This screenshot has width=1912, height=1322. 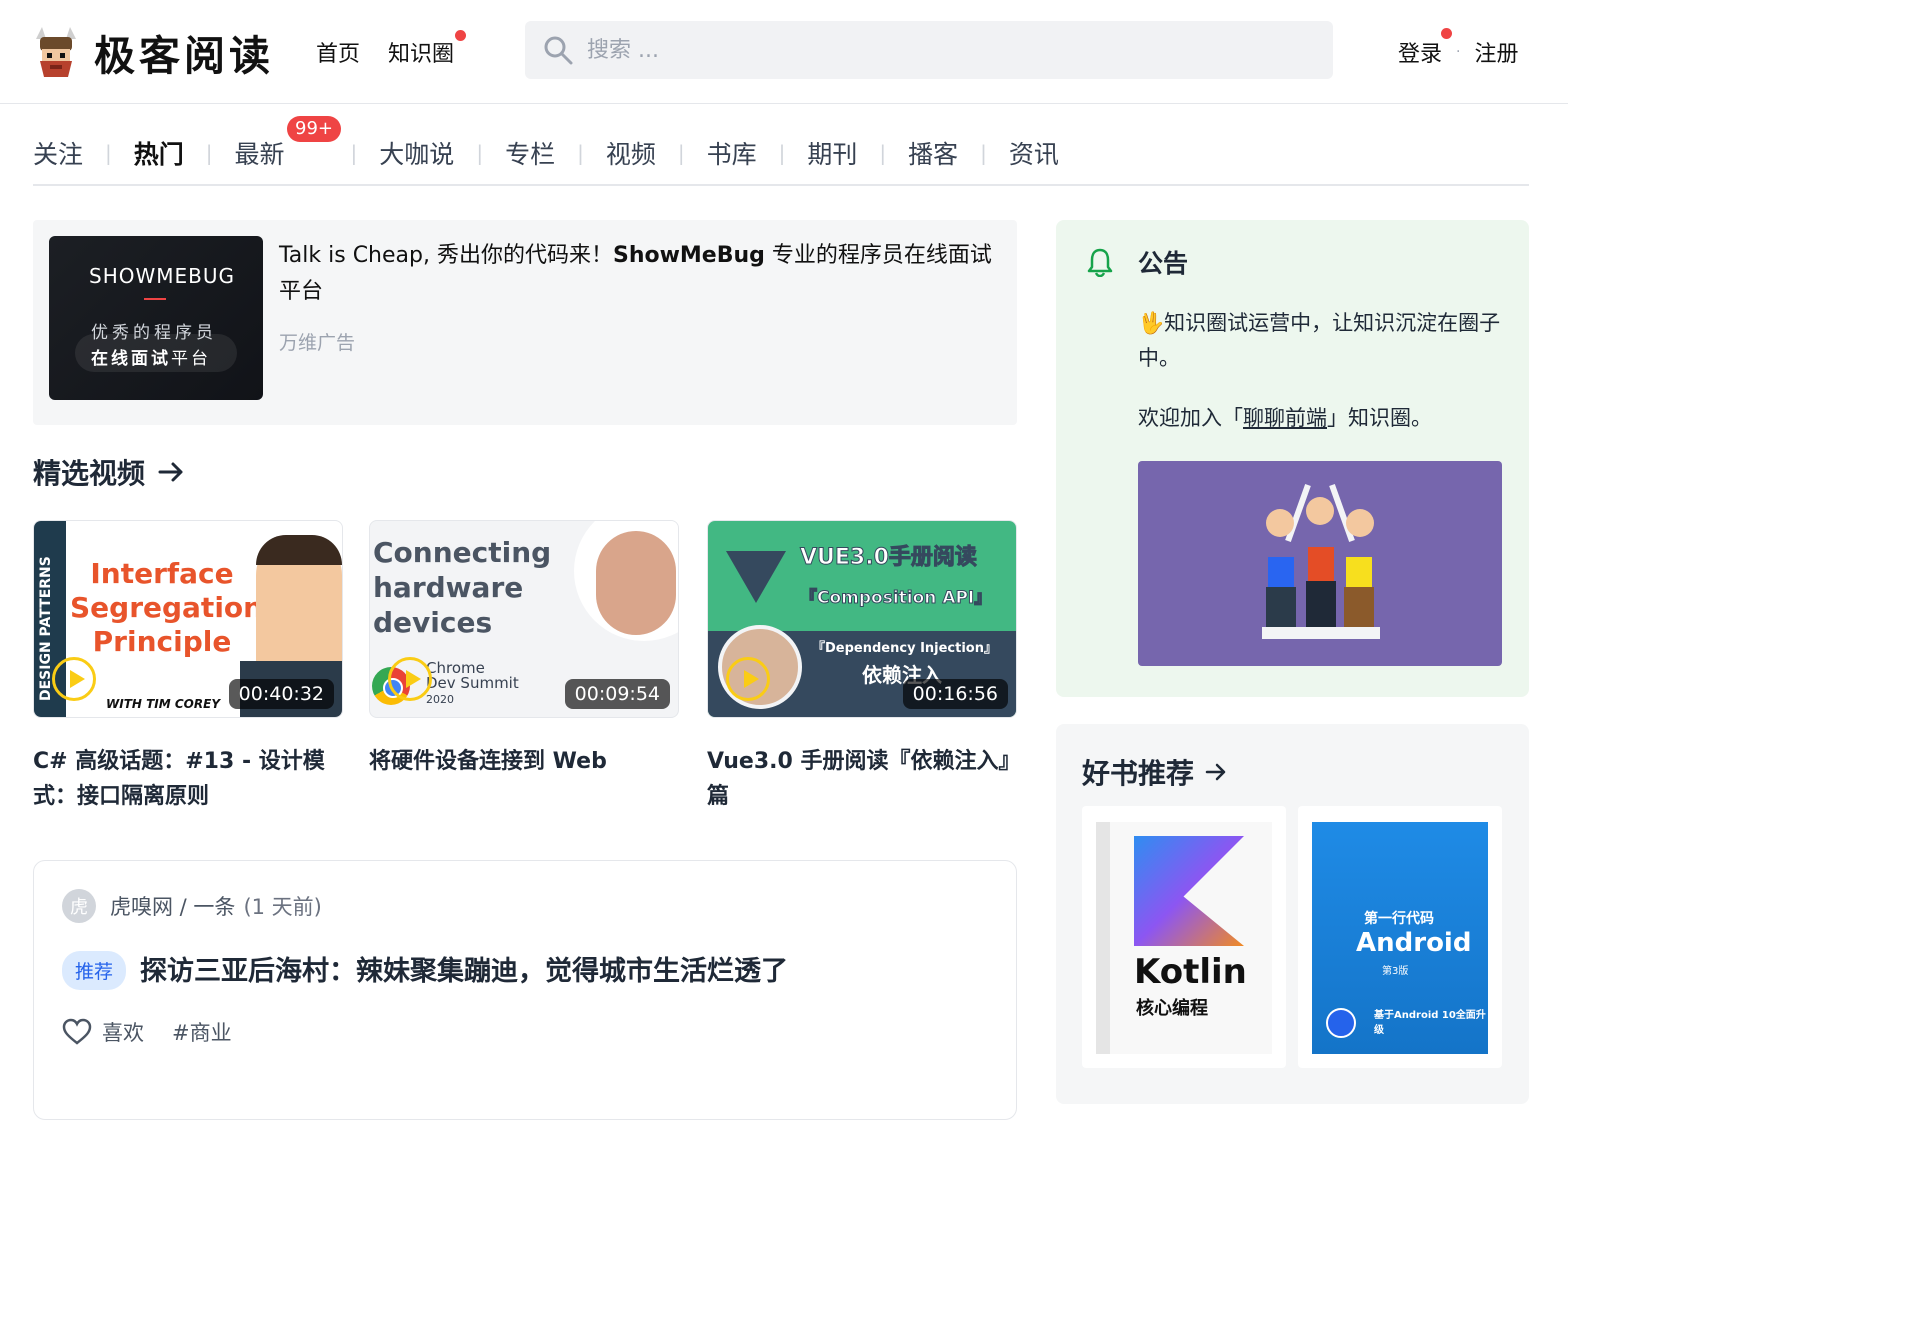 I want to click on notice-welcome-a: 欢迎加入「, so click(x=1190, y=418).